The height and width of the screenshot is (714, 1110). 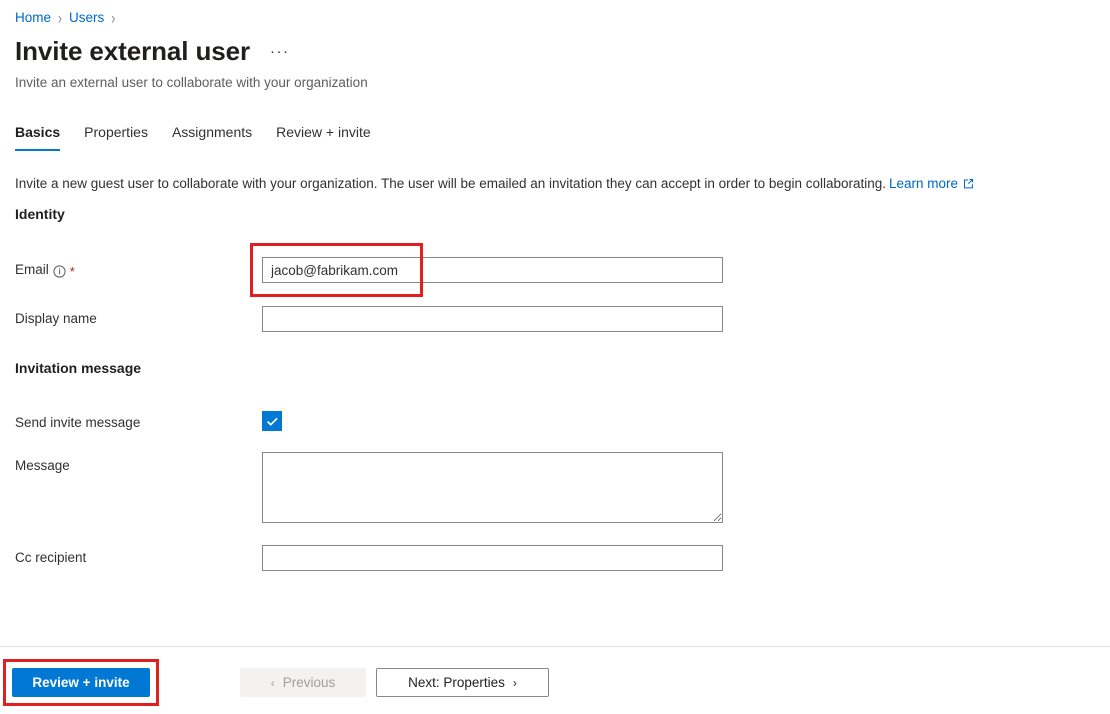 I want to click on message-label-text: Message, so click(x=42, y=465).